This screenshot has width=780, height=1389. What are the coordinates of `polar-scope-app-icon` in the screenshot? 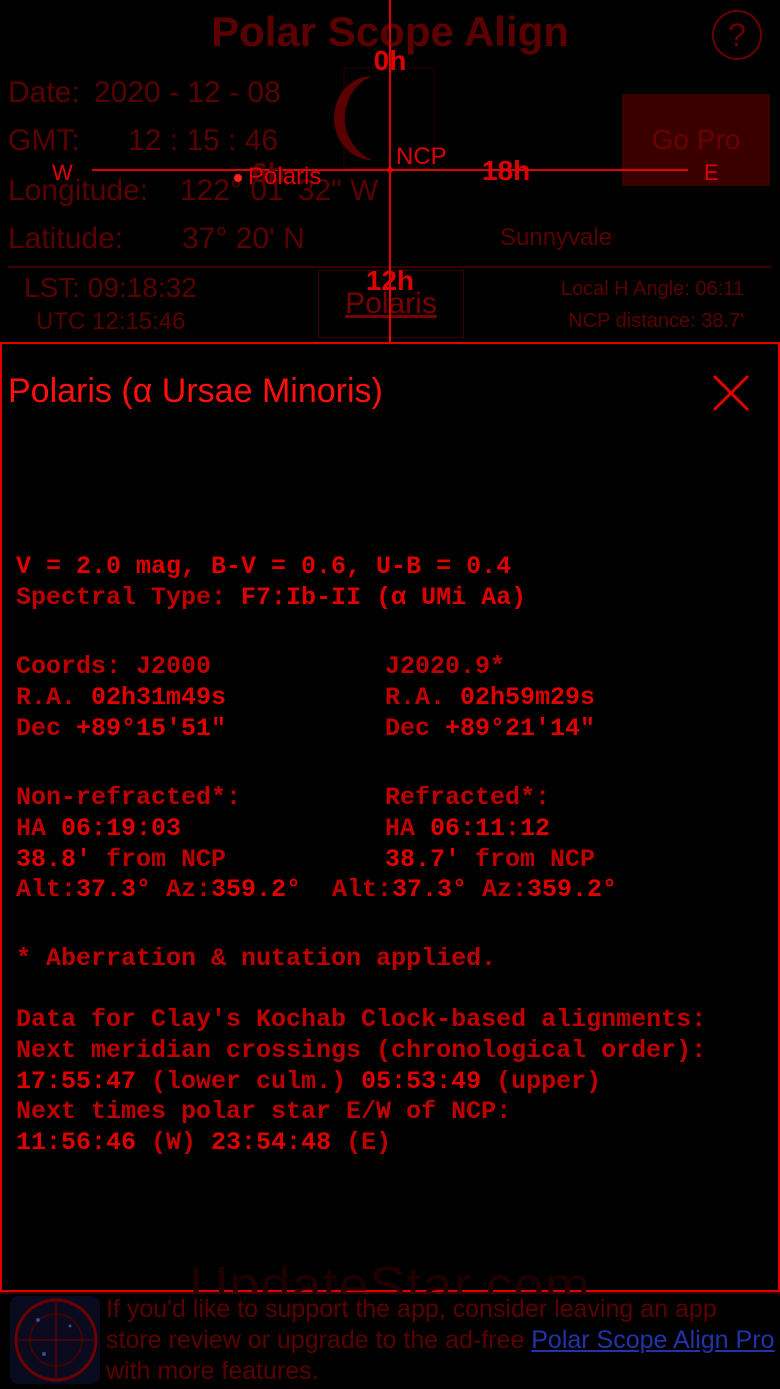 It's located at (55, 1340).